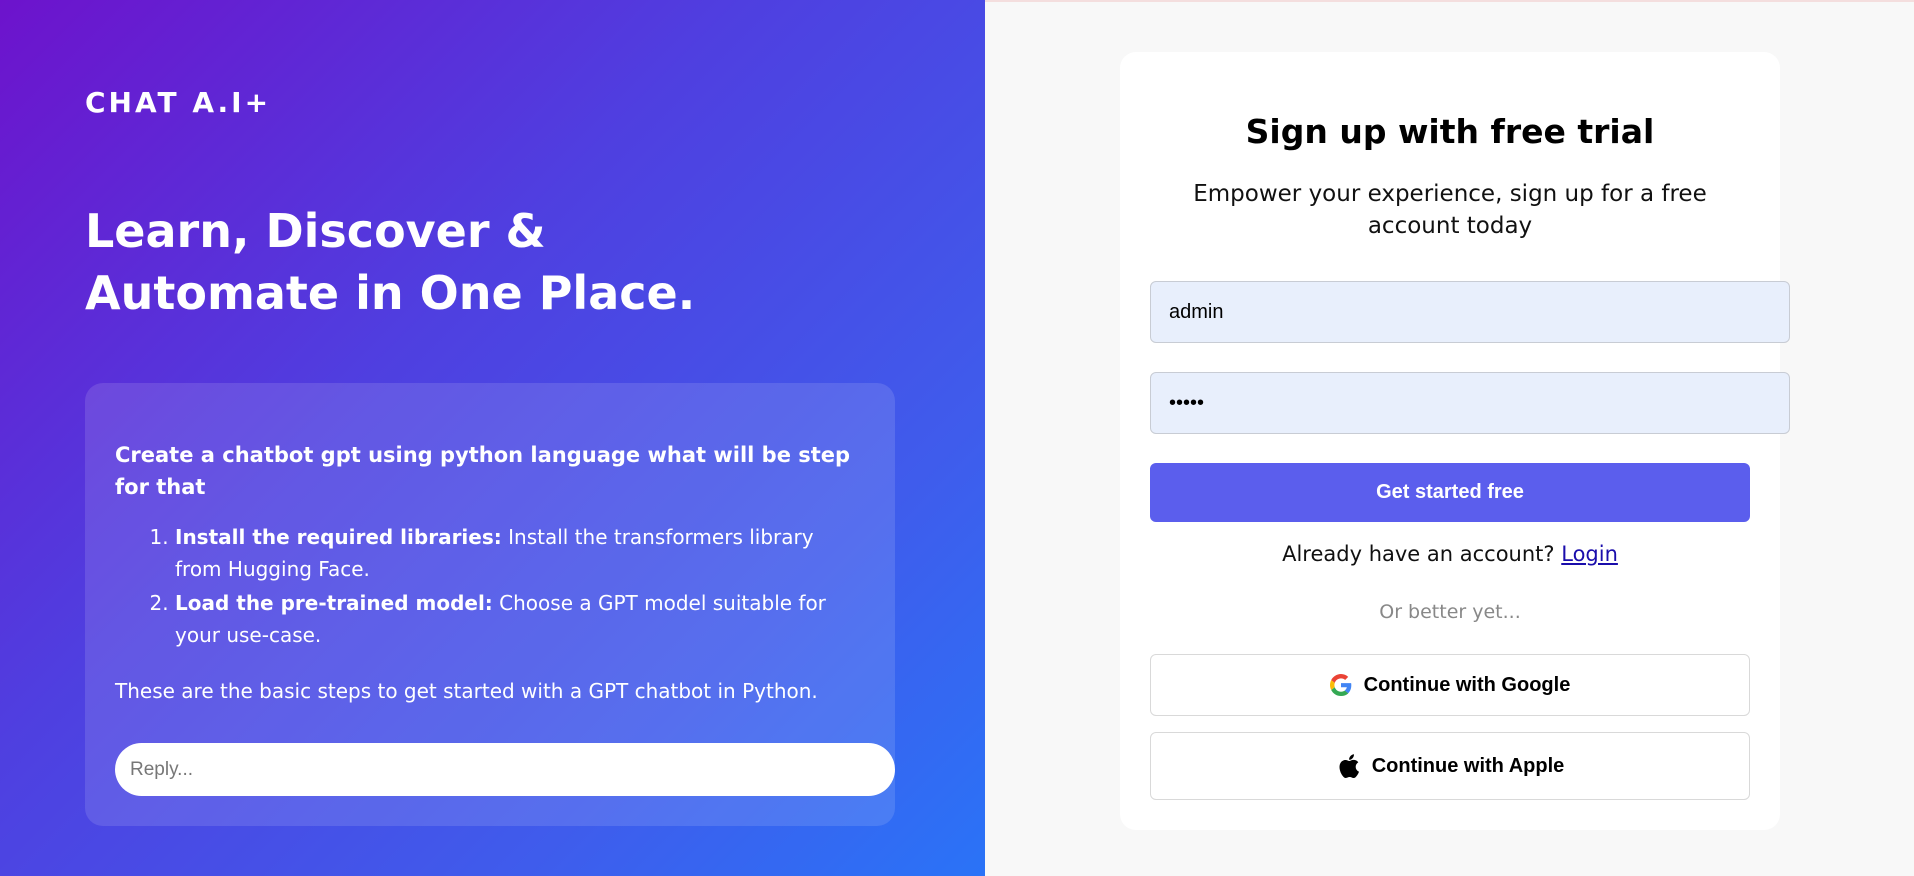  I want to click on get-started-button: Get started free, so click(1450, 492).